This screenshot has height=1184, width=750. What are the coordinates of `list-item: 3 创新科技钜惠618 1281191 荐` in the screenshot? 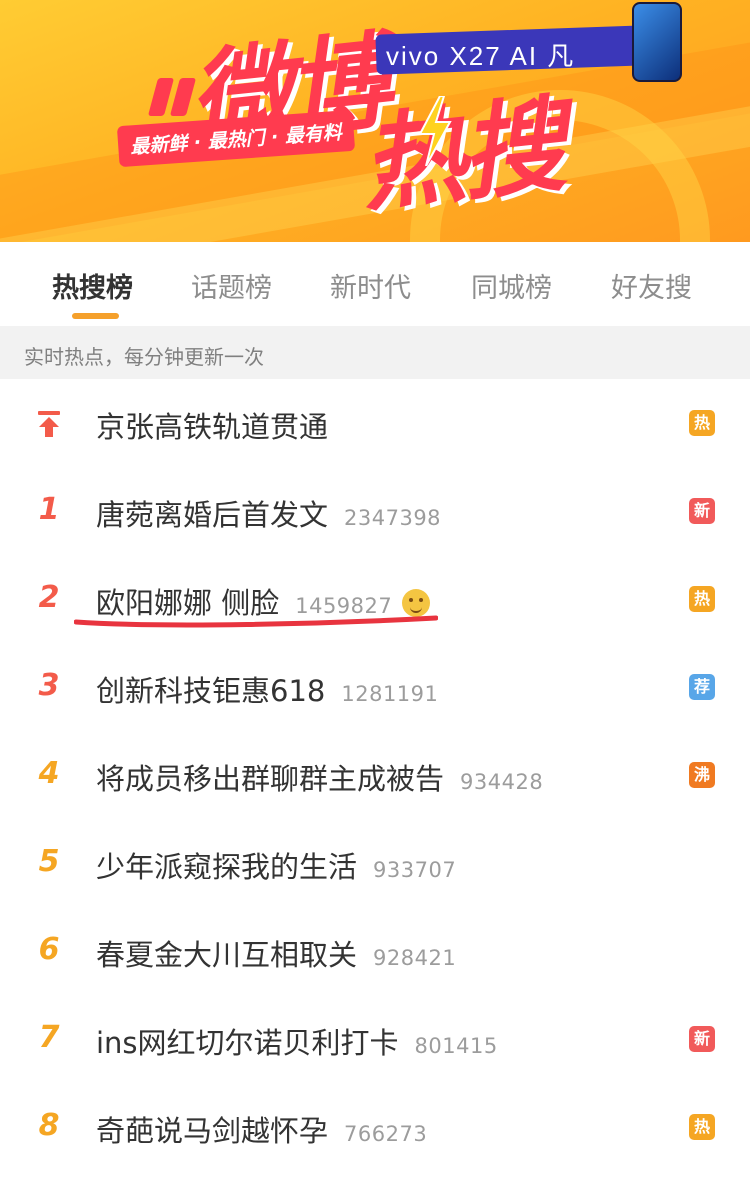 It's located at (375, 688).